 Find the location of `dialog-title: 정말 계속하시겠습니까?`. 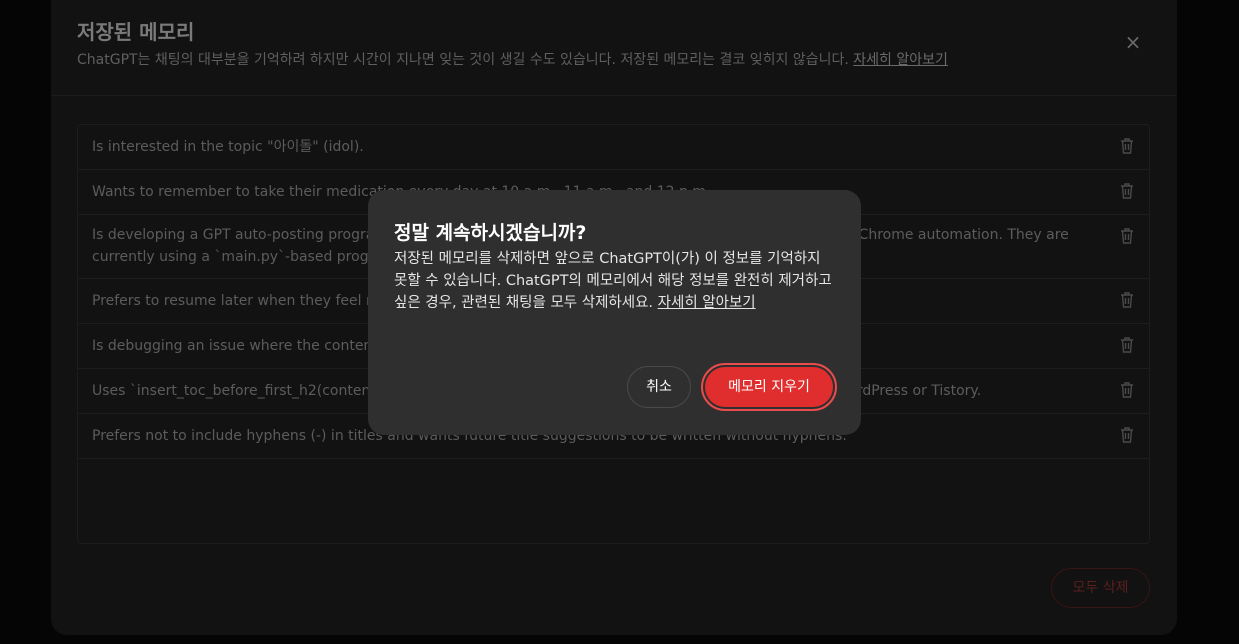

dialog-title: 정말 계속하시겠습니까? is located at coordinates (490, 233).